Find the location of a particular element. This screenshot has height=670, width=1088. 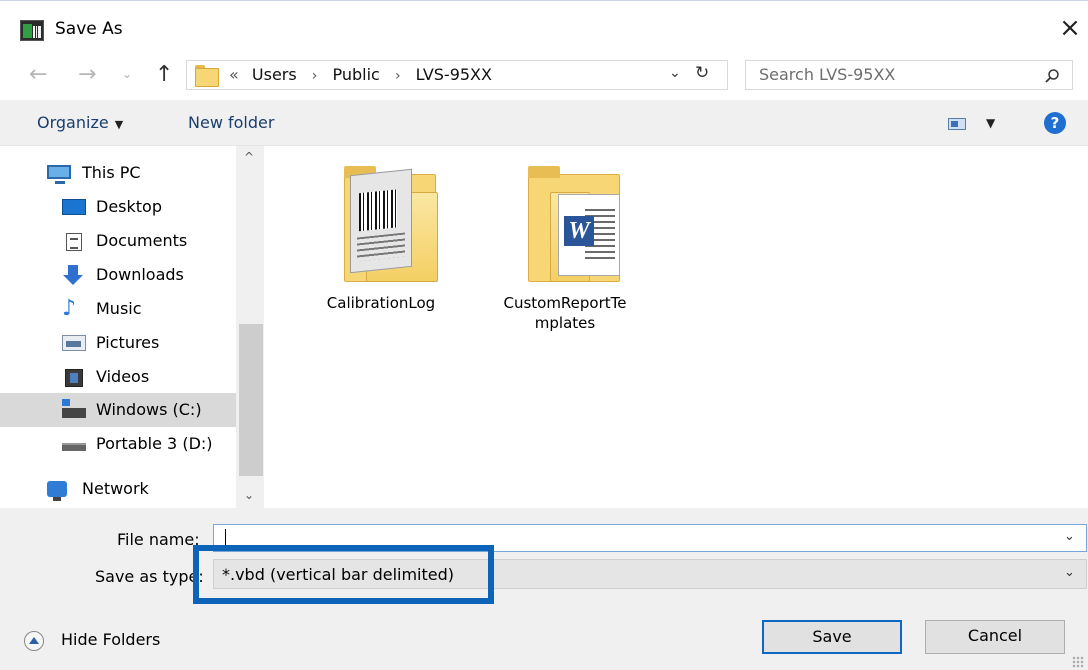

computer-icon is located at coordinates (59, 174).